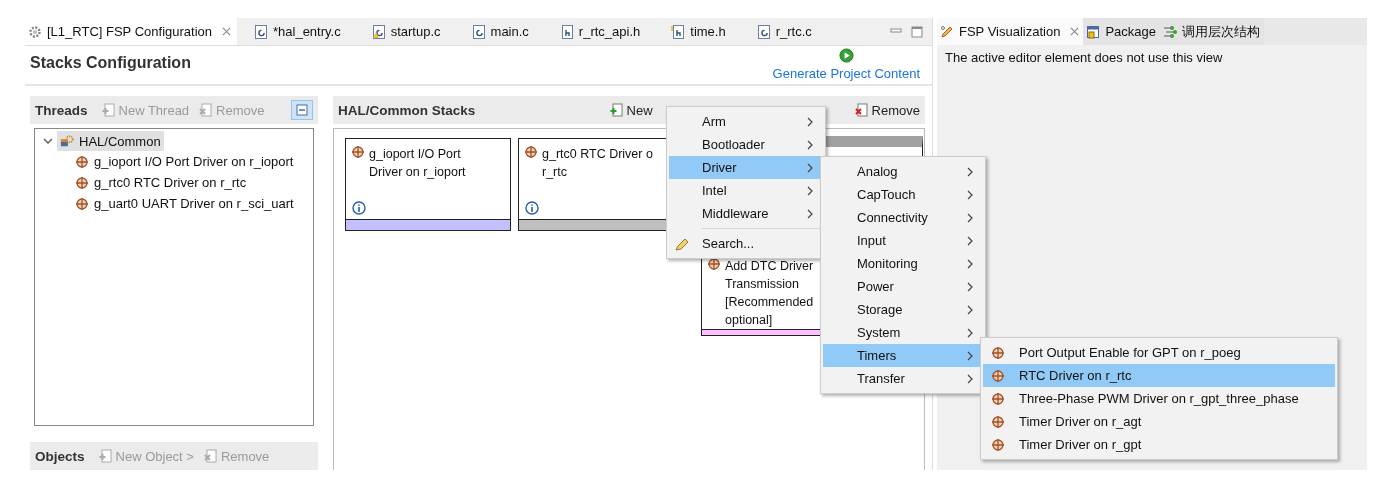 The width and height of the screenshot is (1386, 502). I want to click on stack-card: g_ioport I/O Port Driver on r_ioport, so click(428, 184).